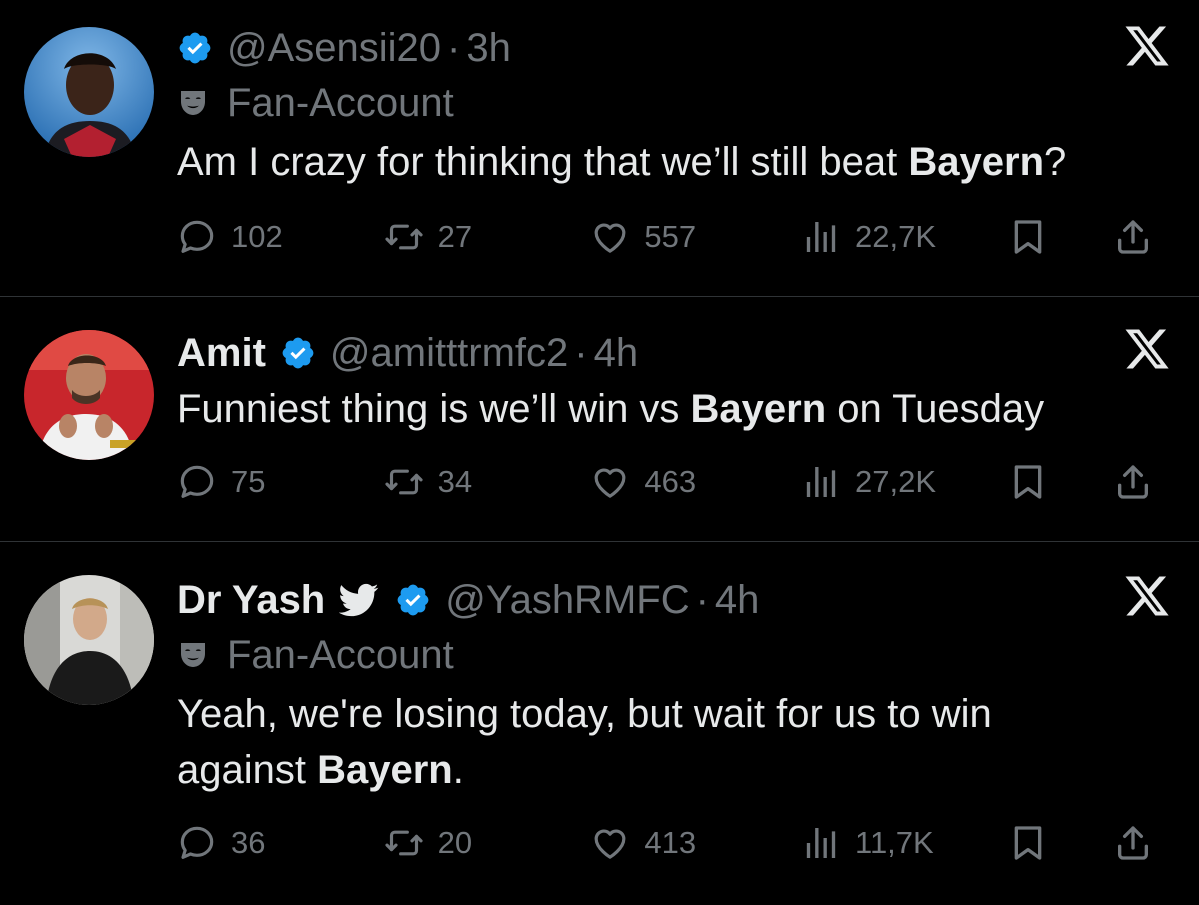 This screenshot has height=905, width=1199. Describe the element at coordinates (695, 237) in the screenshot. I see `like-button: 557` at that location.